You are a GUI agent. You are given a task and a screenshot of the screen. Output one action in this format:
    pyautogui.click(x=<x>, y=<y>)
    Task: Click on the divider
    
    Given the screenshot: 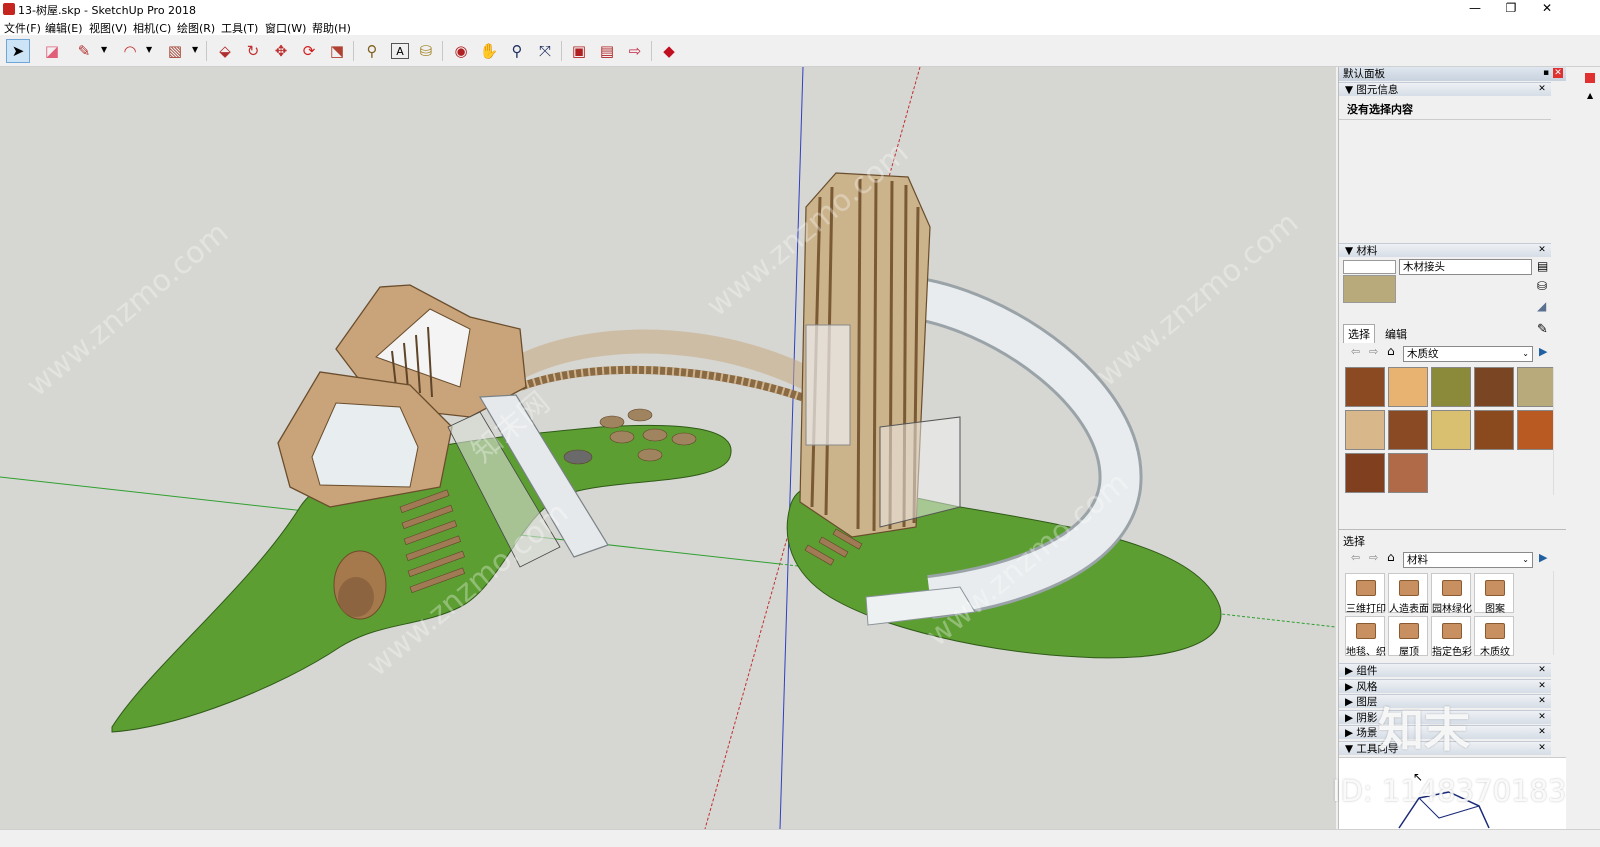 What is the action you would take?
    pyautogui.click(x=1452, y=529)
    